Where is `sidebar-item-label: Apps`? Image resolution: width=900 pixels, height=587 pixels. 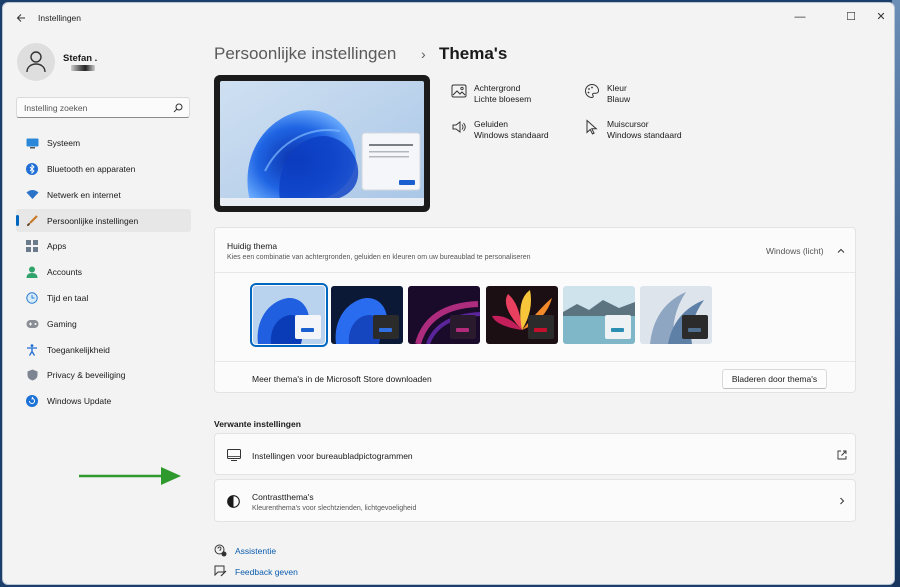 sidebar-item-label: Apps is located at coordinates (57, 246).